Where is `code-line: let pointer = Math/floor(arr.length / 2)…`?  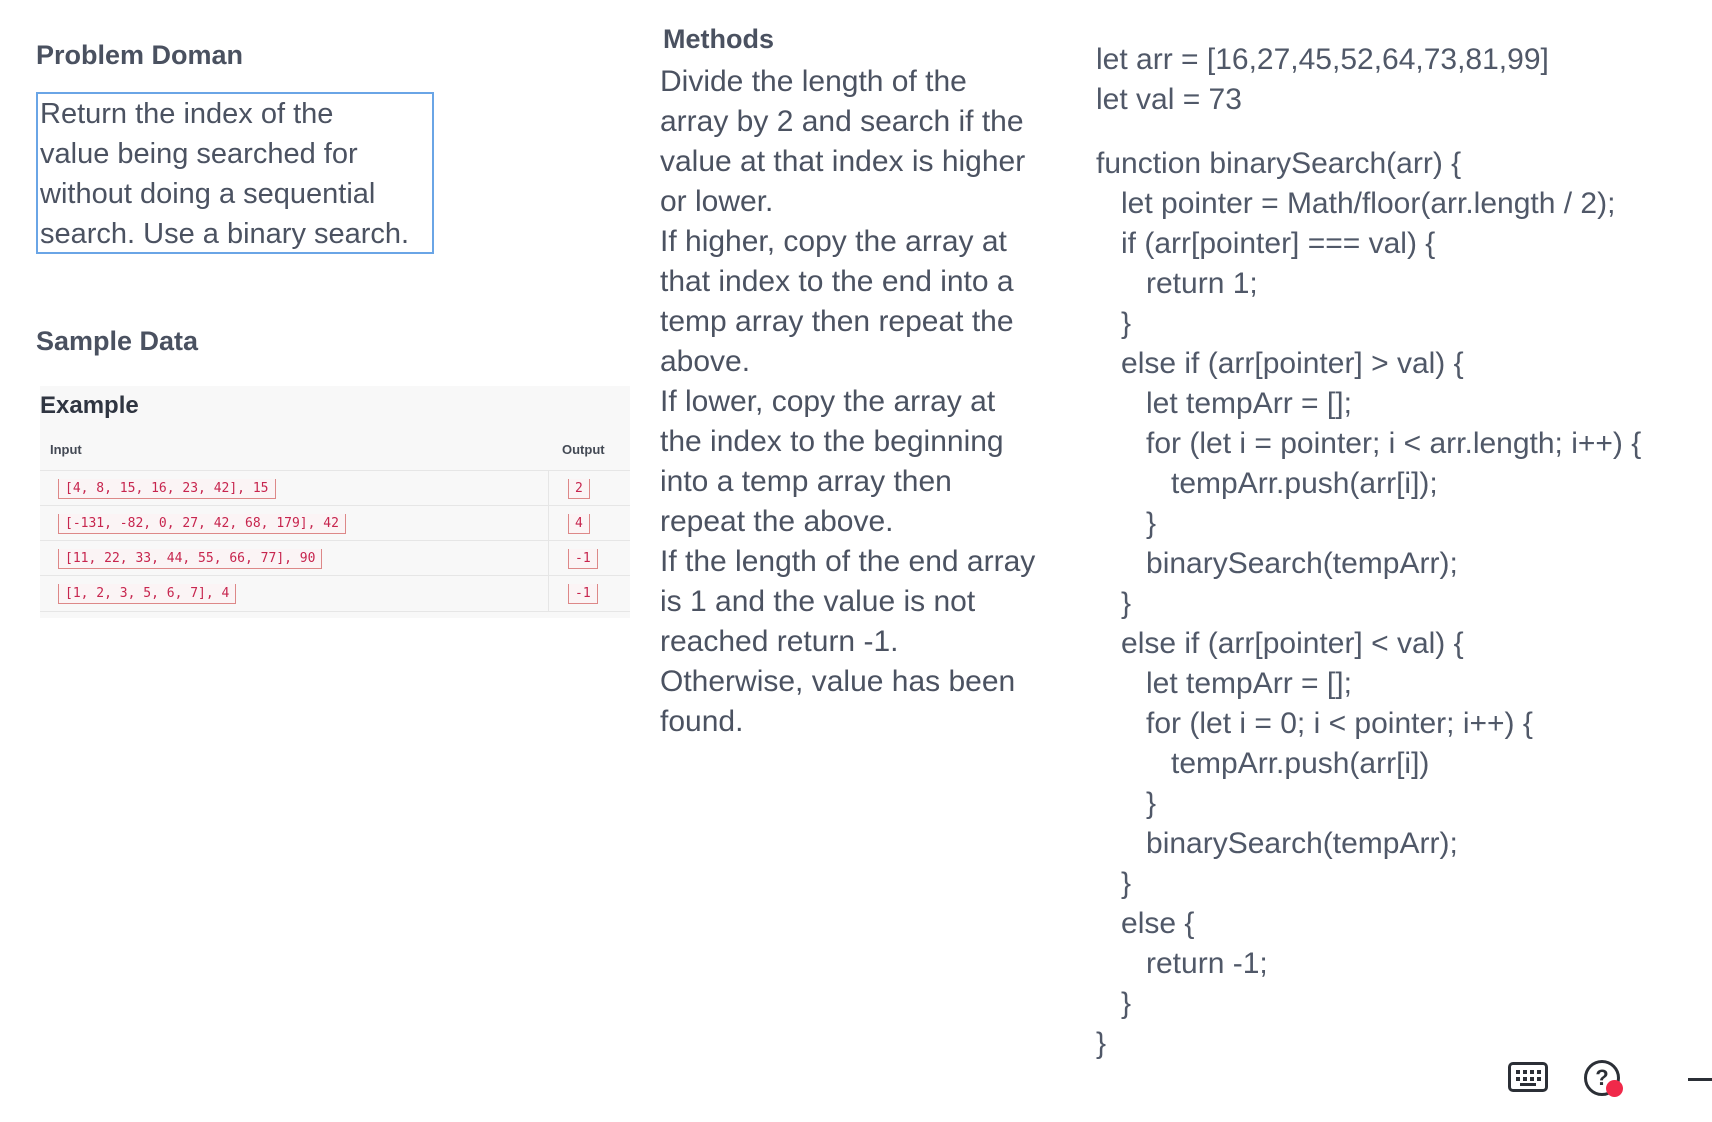 code-line: let pointer = Math/floor(arr.length / 2)… is located at coordinates (1356, 203).